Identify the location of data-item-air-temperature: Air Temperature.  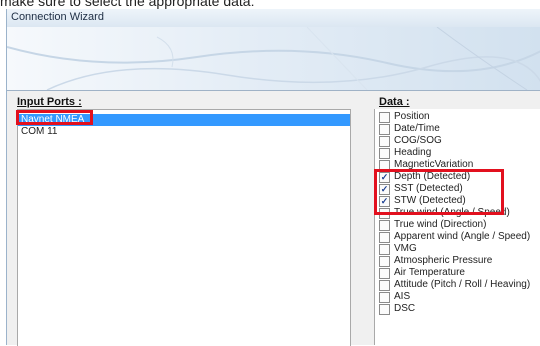
(459, 273).